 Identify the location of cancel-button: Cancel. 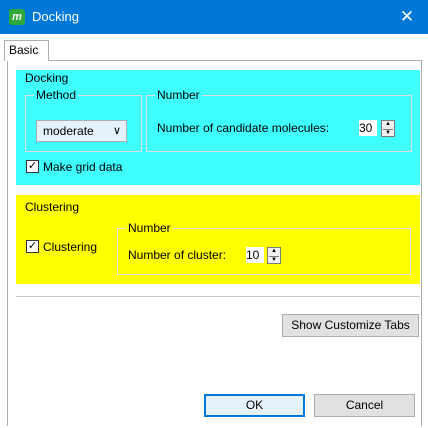
(364, 405).